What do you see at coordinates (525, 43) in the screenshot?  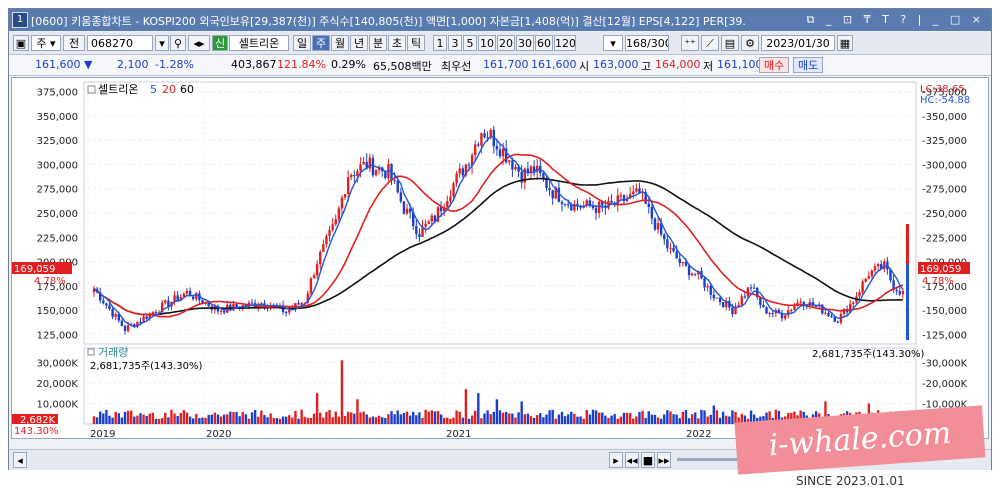 I see `interval-button-5: 30` at bounding box center [525, 43].